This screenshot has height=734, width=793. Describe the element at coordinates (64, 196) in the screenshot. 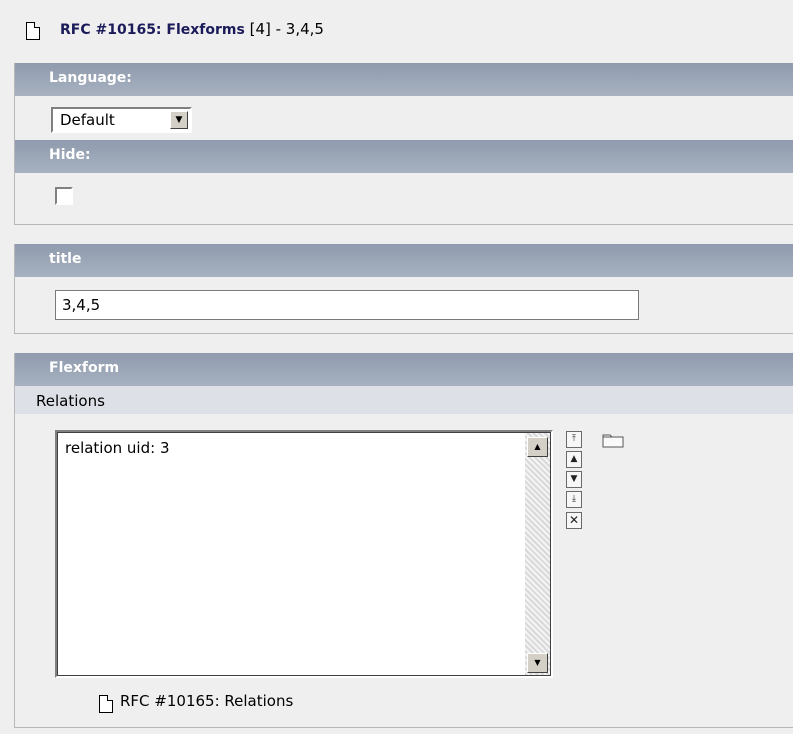

I see `hide-checkbox` at that location.